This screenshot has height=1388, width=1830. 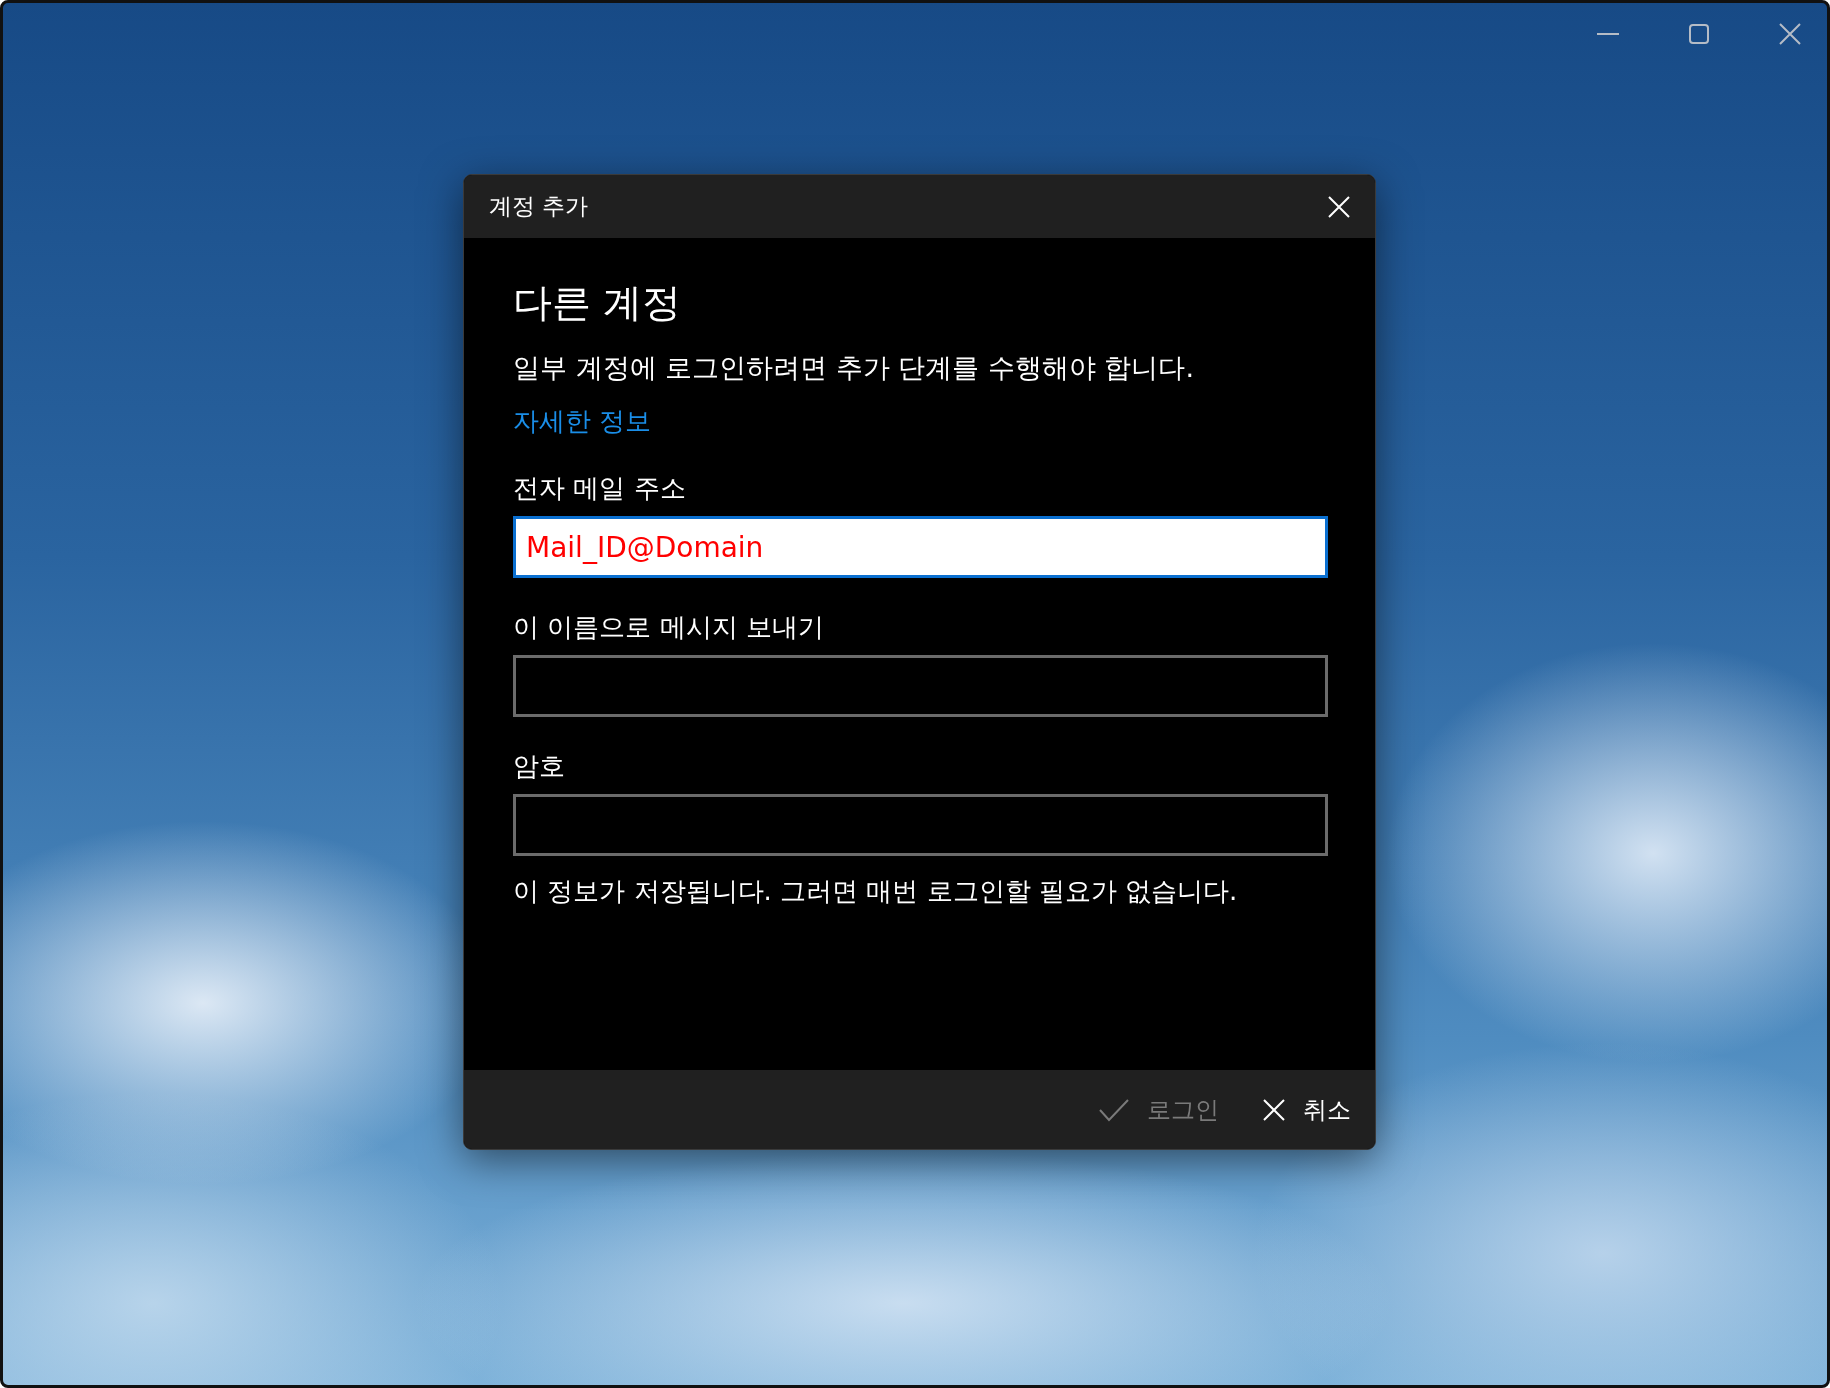 I want to click on checkmark-icon, so click(x=1114, y=1109).